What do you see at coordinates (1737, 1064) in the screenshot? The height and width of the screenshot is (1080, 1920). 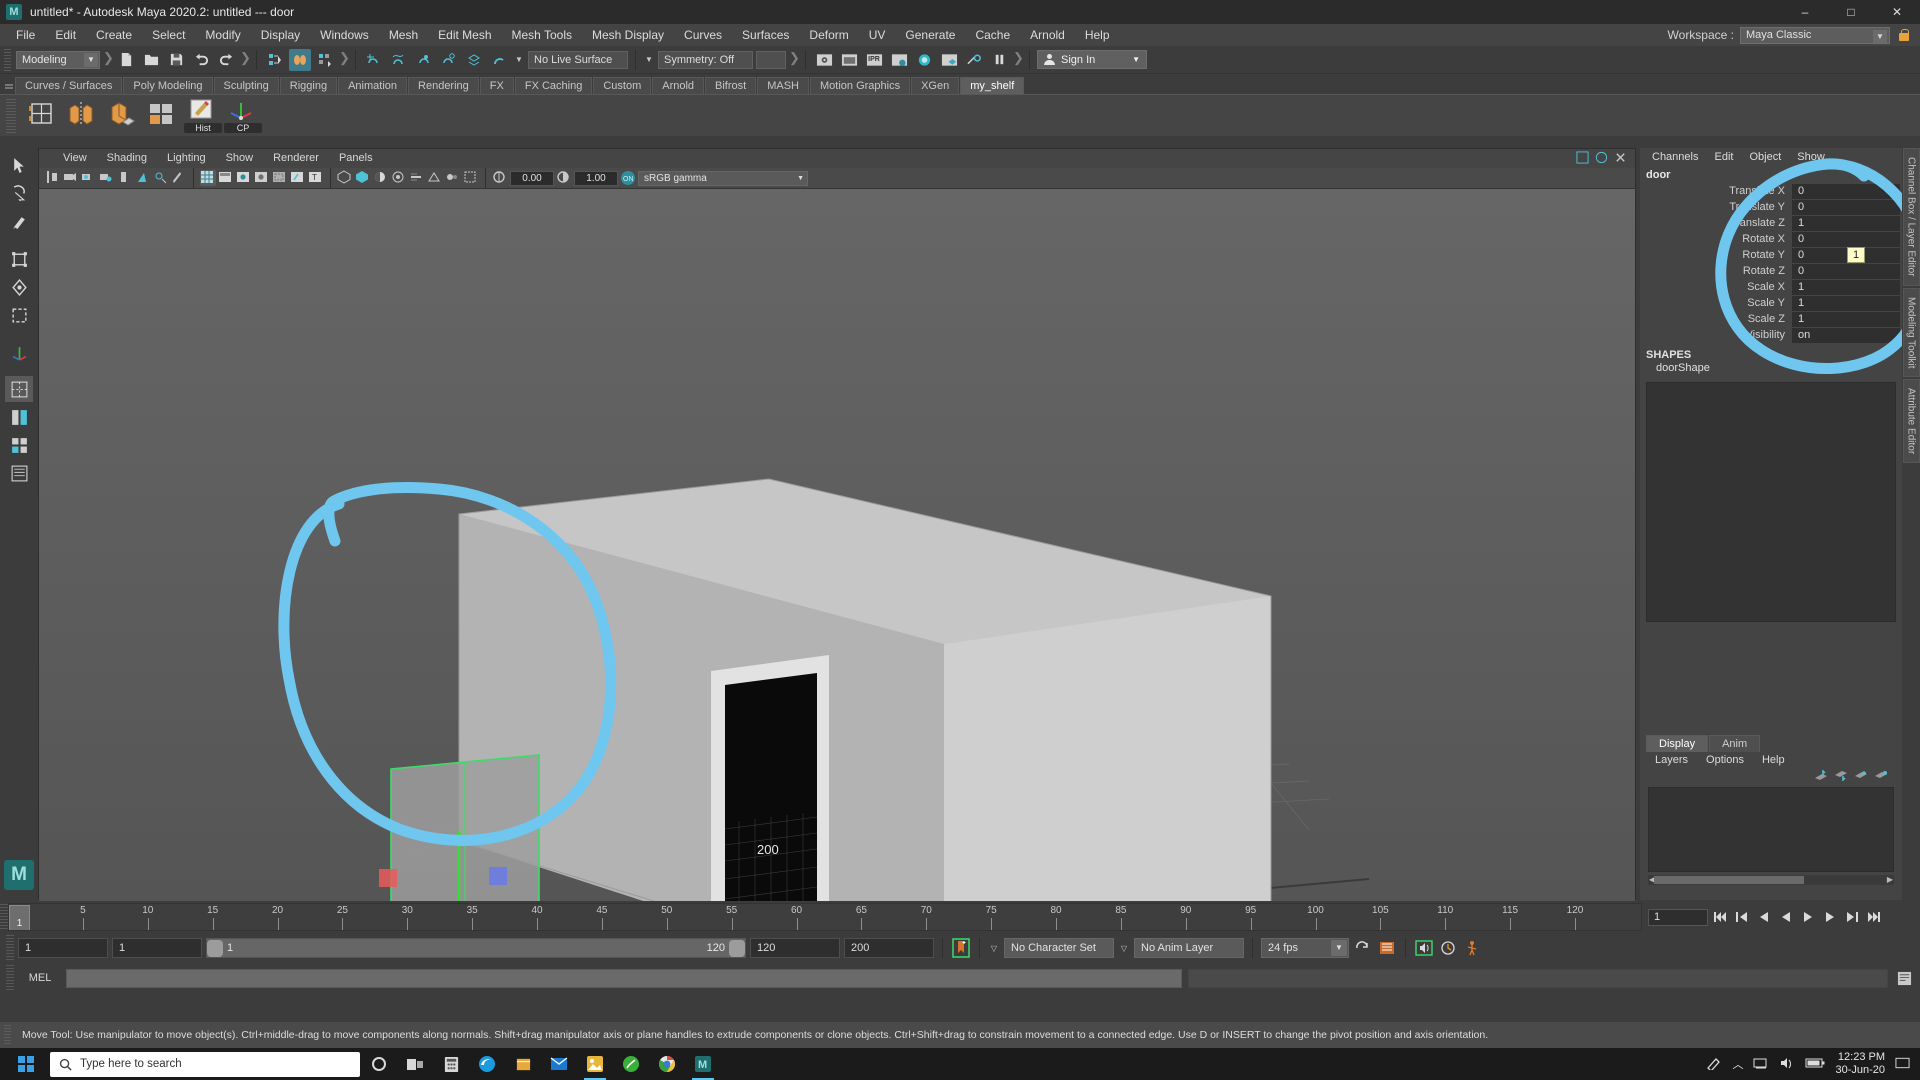 I see `show-hidden-icons-icon: ︿` at bounding box center [1737, 1064].